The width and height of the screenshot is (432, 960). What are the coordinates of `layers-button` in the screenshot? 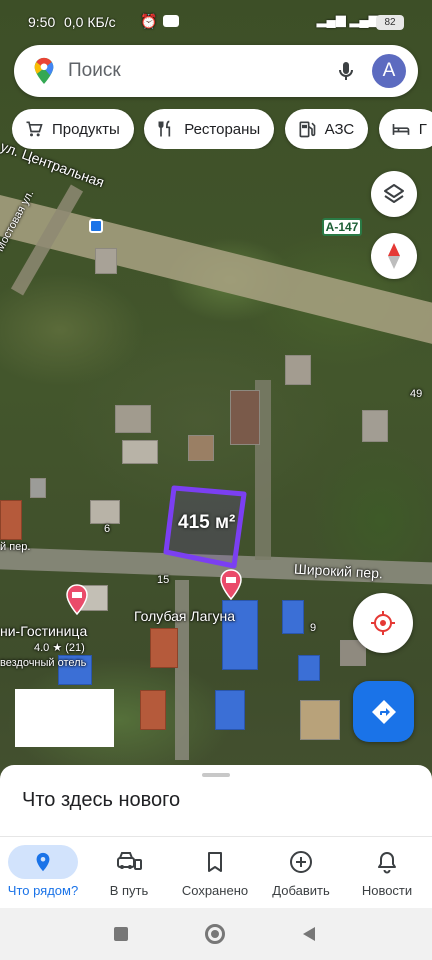 It's located at (394, 194).